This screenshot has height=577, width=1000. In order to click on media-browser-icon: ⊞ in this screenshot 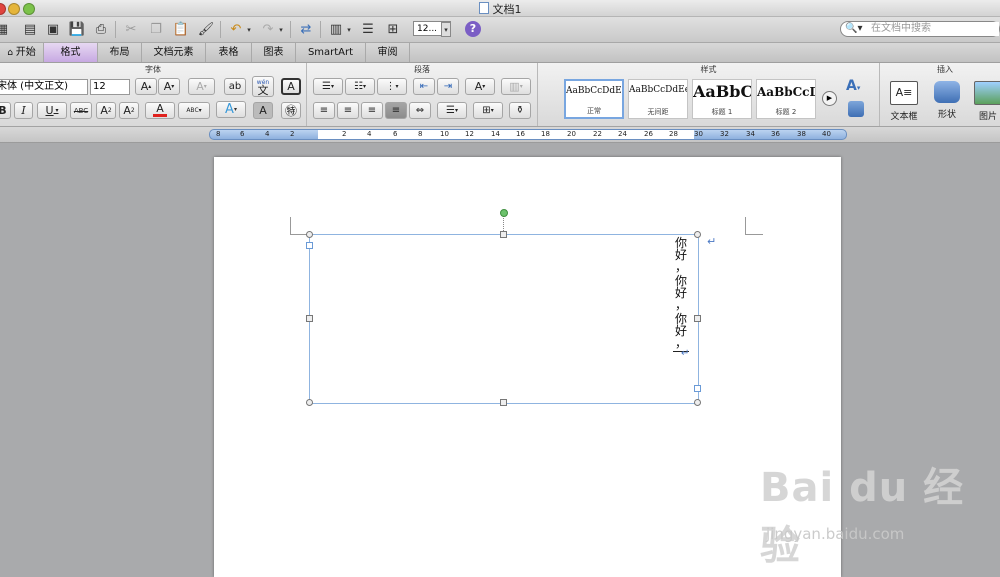, I will do `click(393, 29)`.